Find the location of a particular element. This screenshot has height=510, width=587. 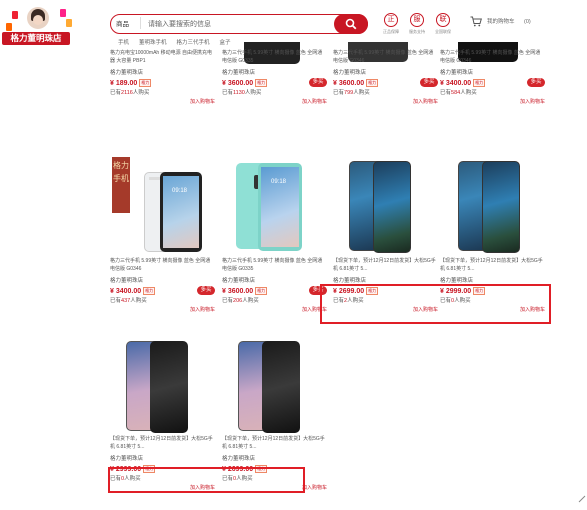

store-logo: 格力董明珠店 is located at coordinates (39, 26).